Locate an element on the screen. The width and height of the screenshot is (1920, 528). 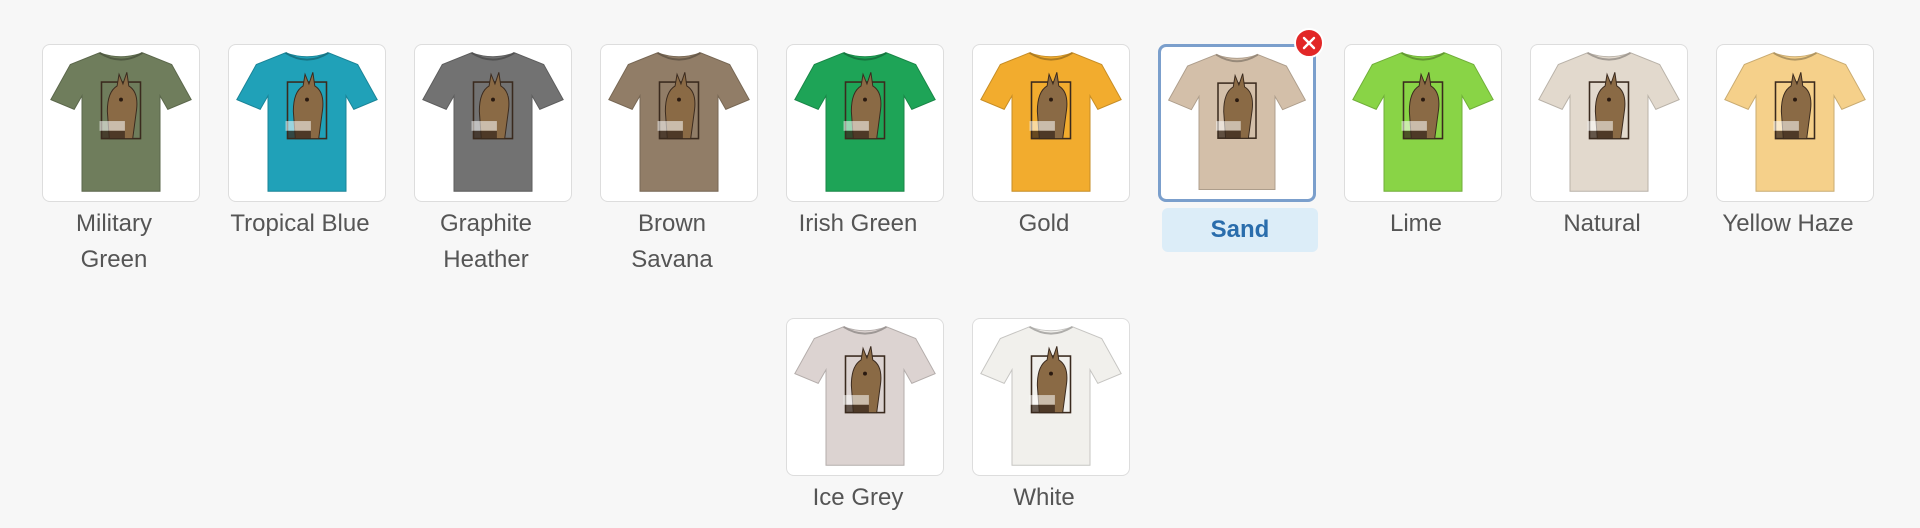
swatch-label-line2: Savana is located at coordinates (672, 259).